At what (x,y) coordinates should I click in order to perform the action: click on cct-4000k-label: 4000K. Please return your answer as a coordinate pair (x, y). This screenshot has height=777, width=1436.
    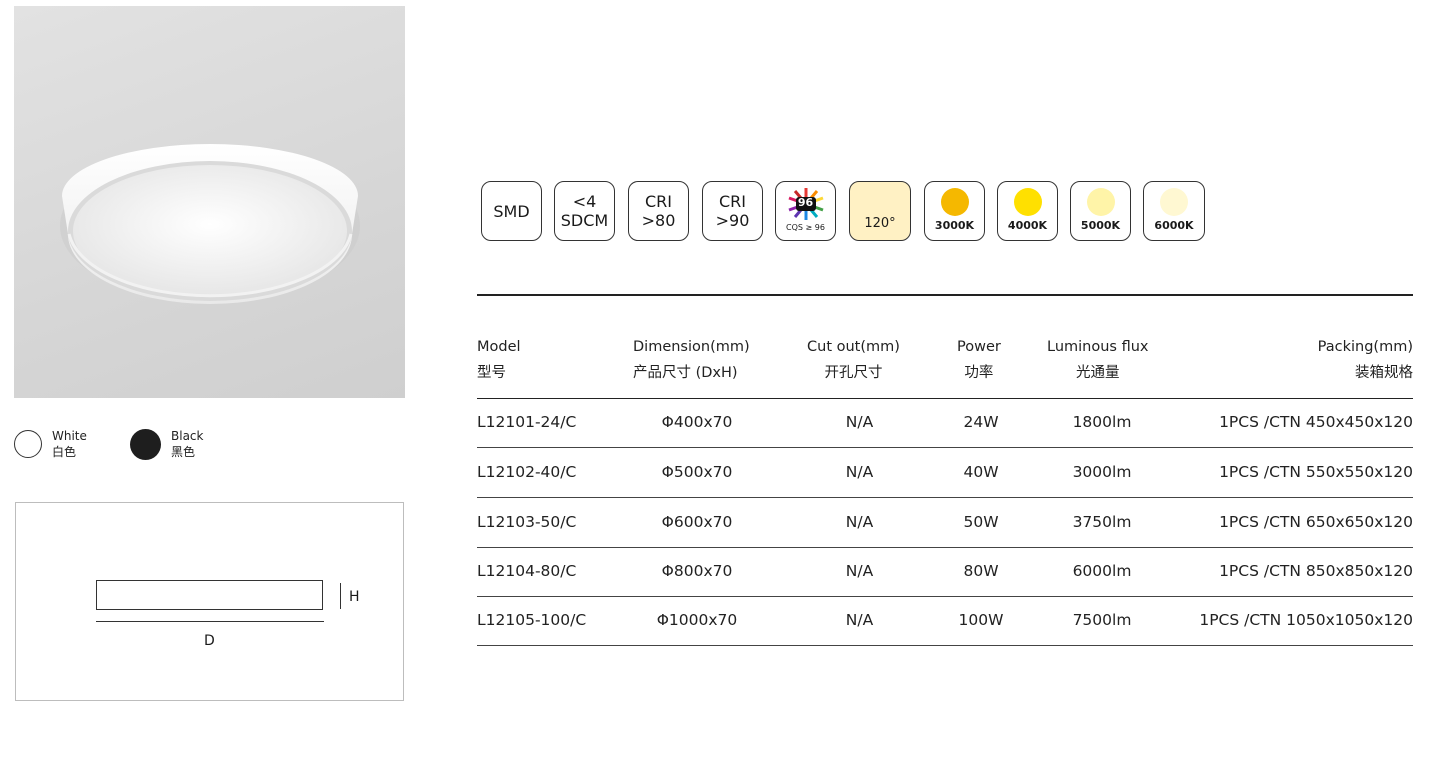
    Looking at the image, I should click on (1027, 225).